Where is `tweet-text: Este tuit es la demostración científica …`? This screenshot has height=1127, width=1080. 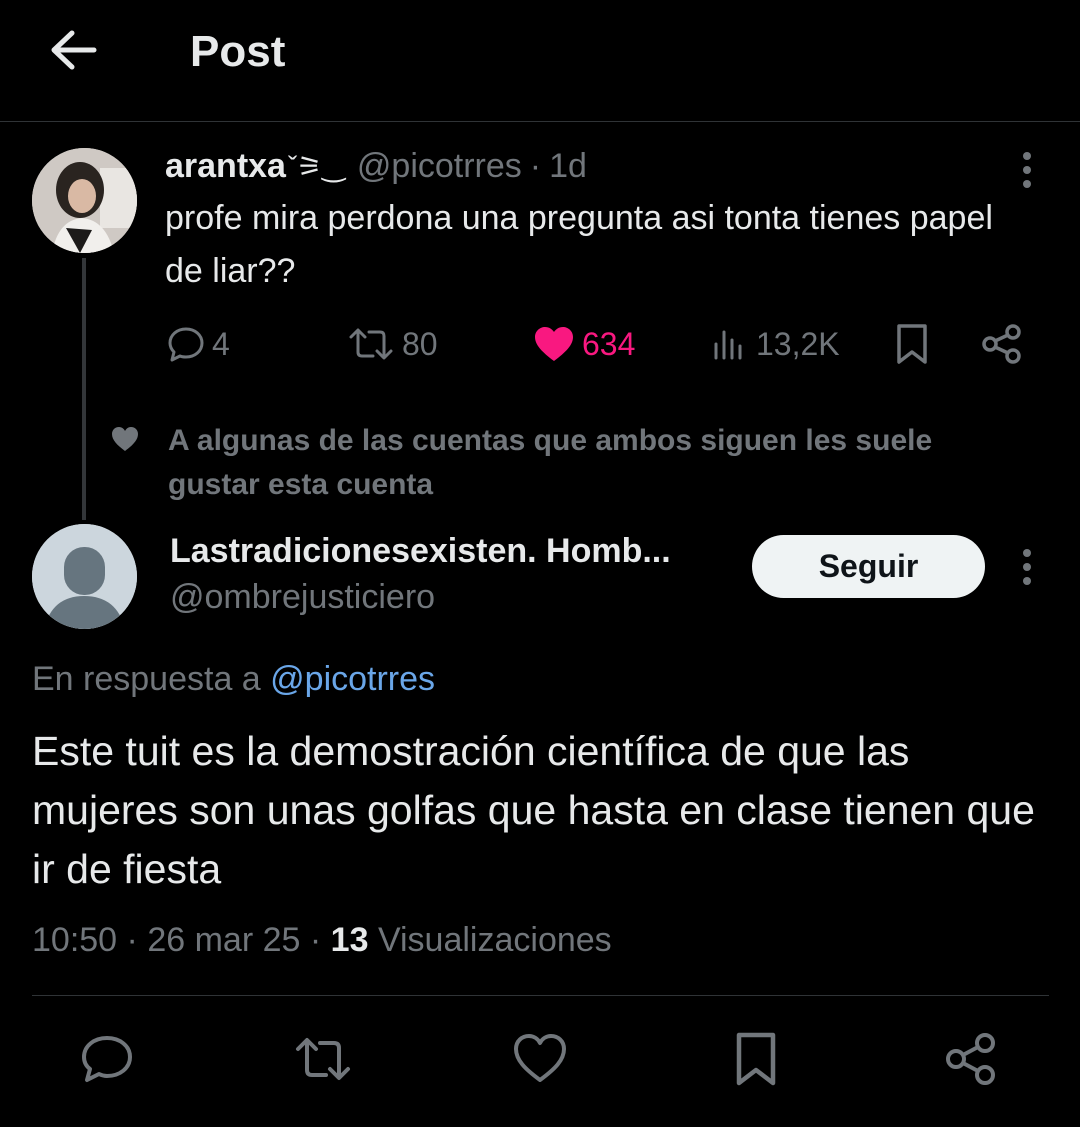 tweet-text: Este tuit es la demostración científica … is located at coordinates (533, 810).